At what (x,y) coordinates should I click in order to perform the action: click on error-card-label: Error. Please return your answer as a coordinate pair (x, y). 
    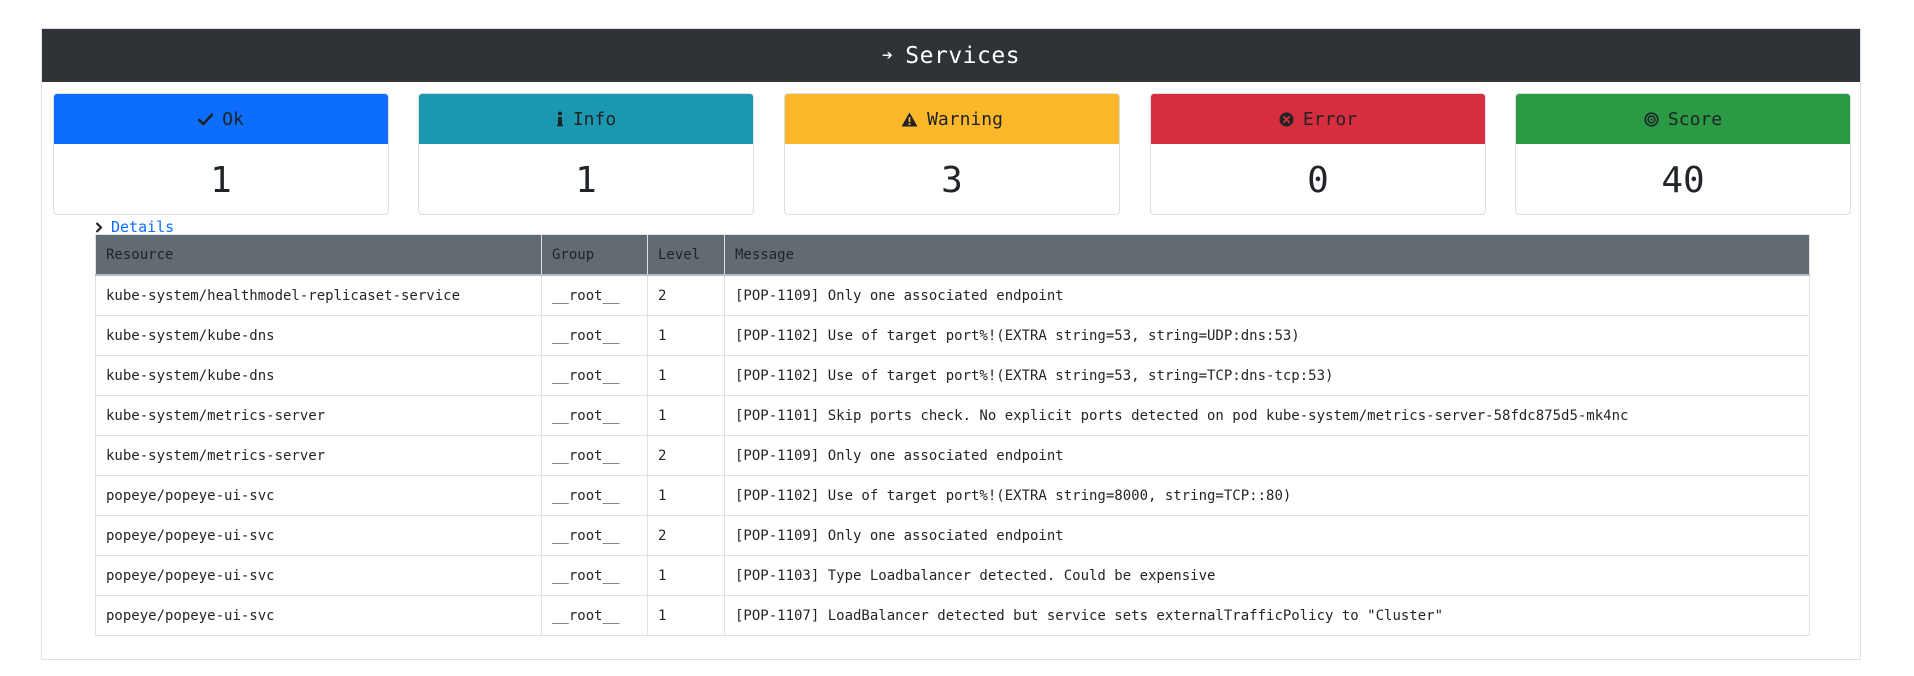
    Looking at the image, I should click on (1330, 119).